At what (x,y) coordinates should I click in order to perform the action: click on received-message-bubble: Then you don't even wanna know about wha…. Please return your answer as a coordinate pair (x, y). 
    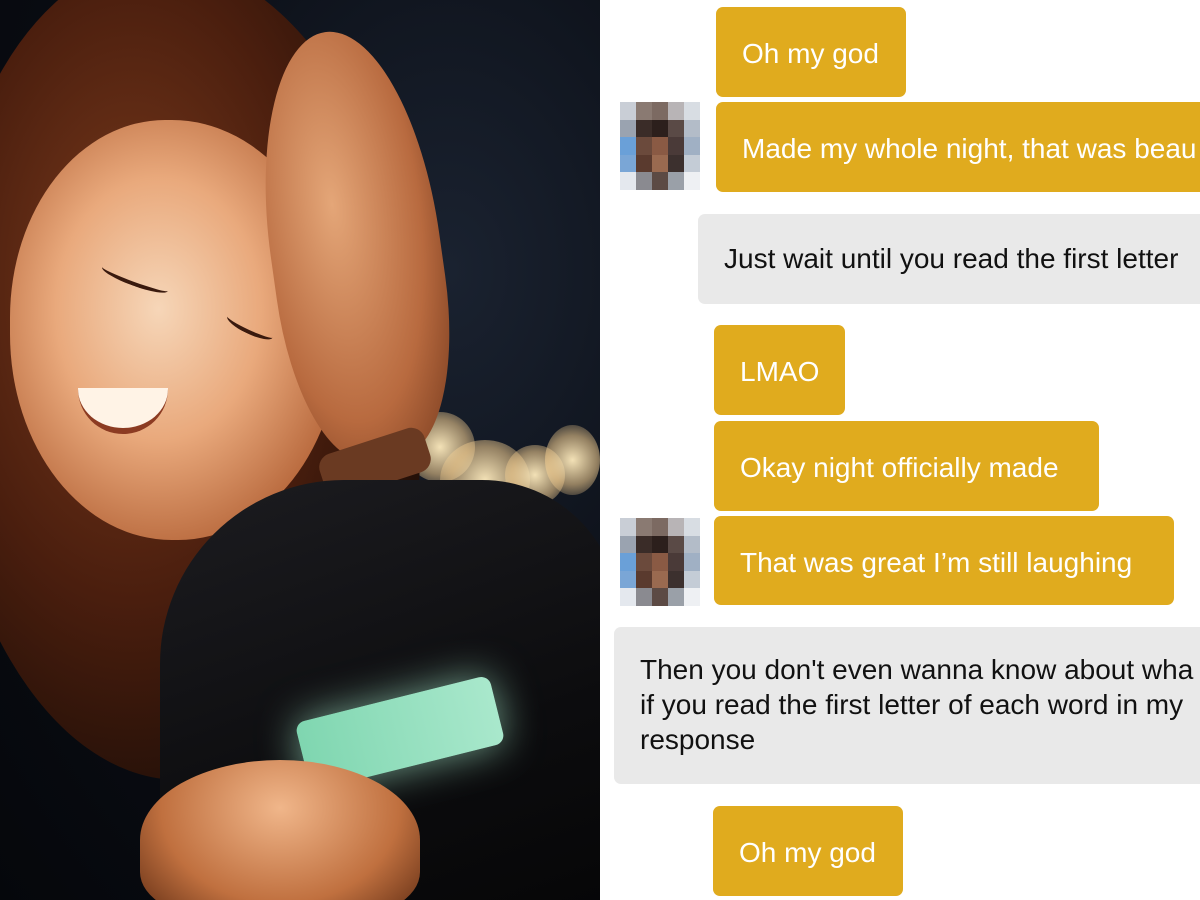
    Looking at the image, I should click on (907, 705).